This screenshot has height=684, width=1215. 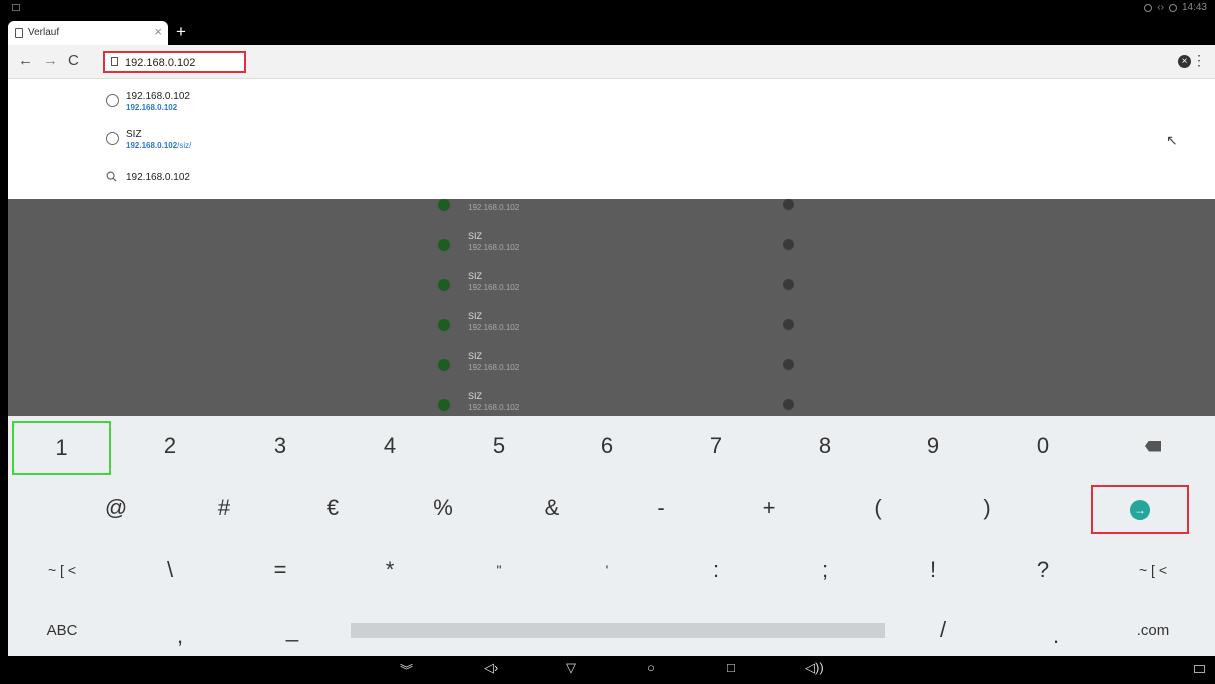 What do you see at coordinates (618, 212) in the screenshot?
I see `history-row: 192.168.0.102` at bounding box center [618, 212].